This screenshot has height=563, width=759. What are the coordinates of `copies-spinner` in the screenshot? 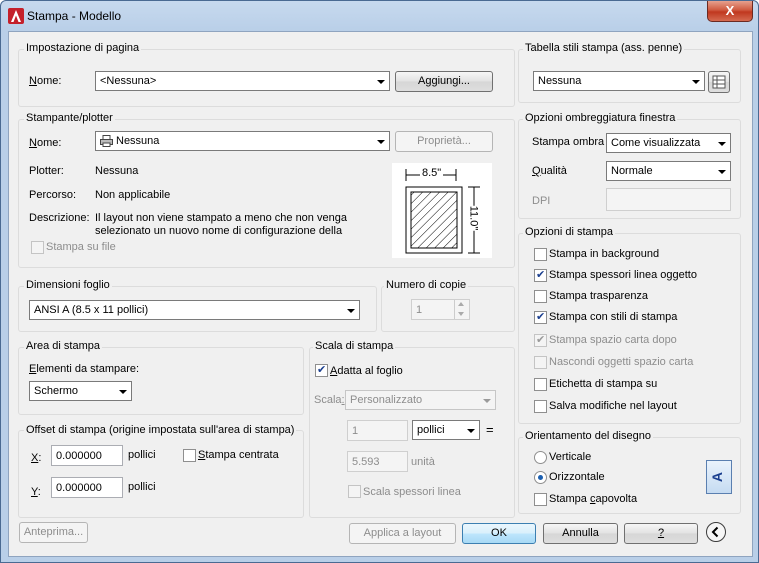 It's located at (461, 309).